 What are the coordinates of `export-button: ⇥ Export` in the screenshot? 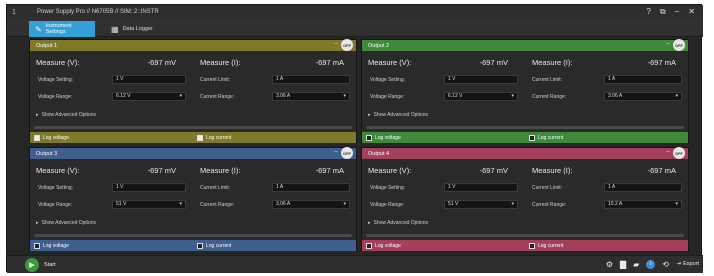 It's located at (687, 264).